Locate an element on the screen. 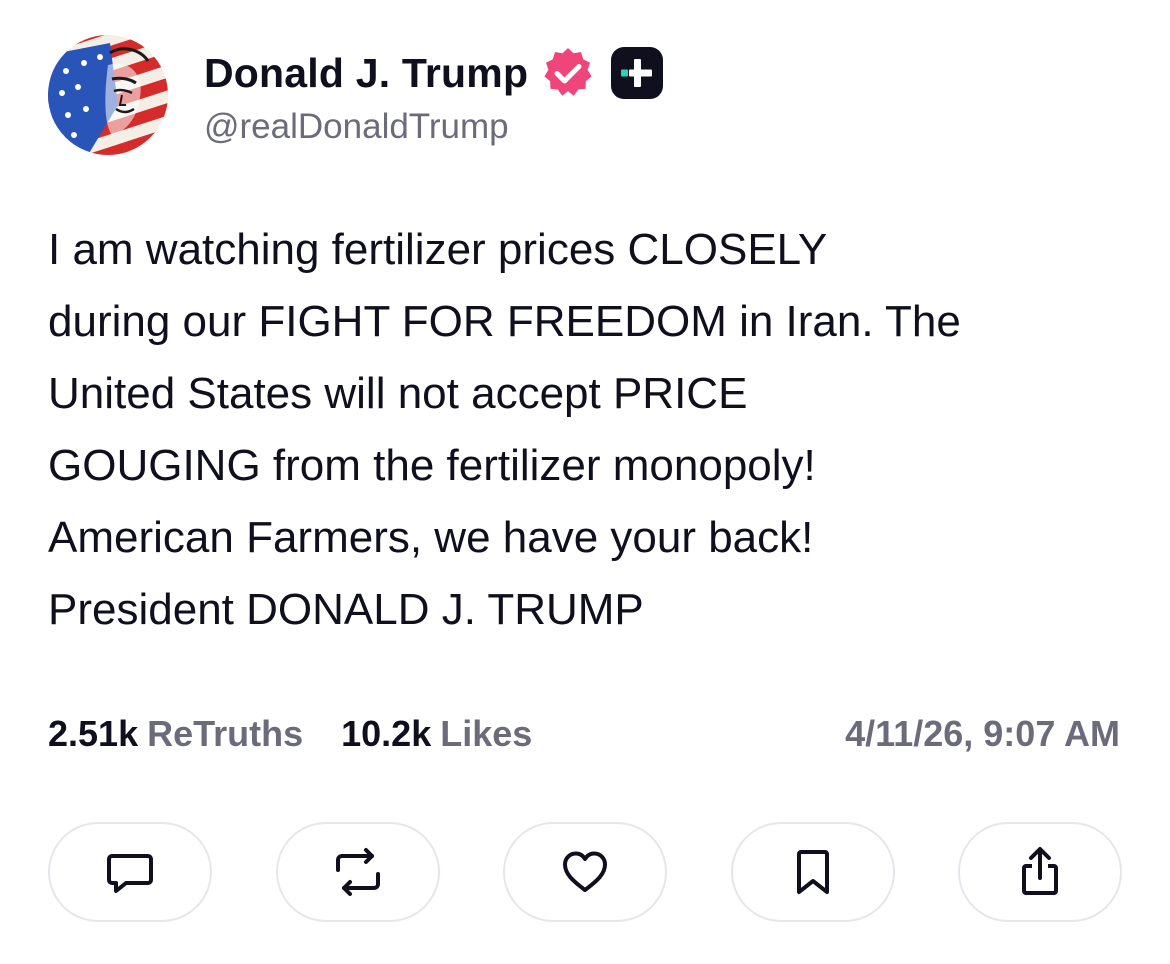  bookmark-button is located at coordinates (812, 872).